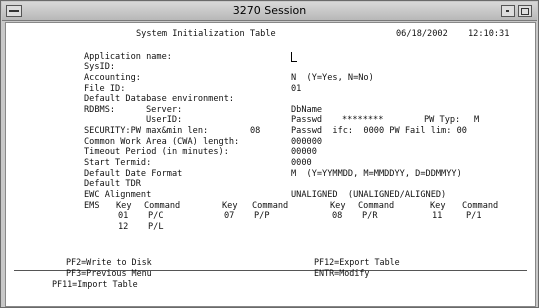 Image resolution: width=539 pixels, height=308 pixels. What do you see at coordinates (229, 216) in the screenshot?
I see `pf-key-cell: 07` at bounding box center [229, 216].